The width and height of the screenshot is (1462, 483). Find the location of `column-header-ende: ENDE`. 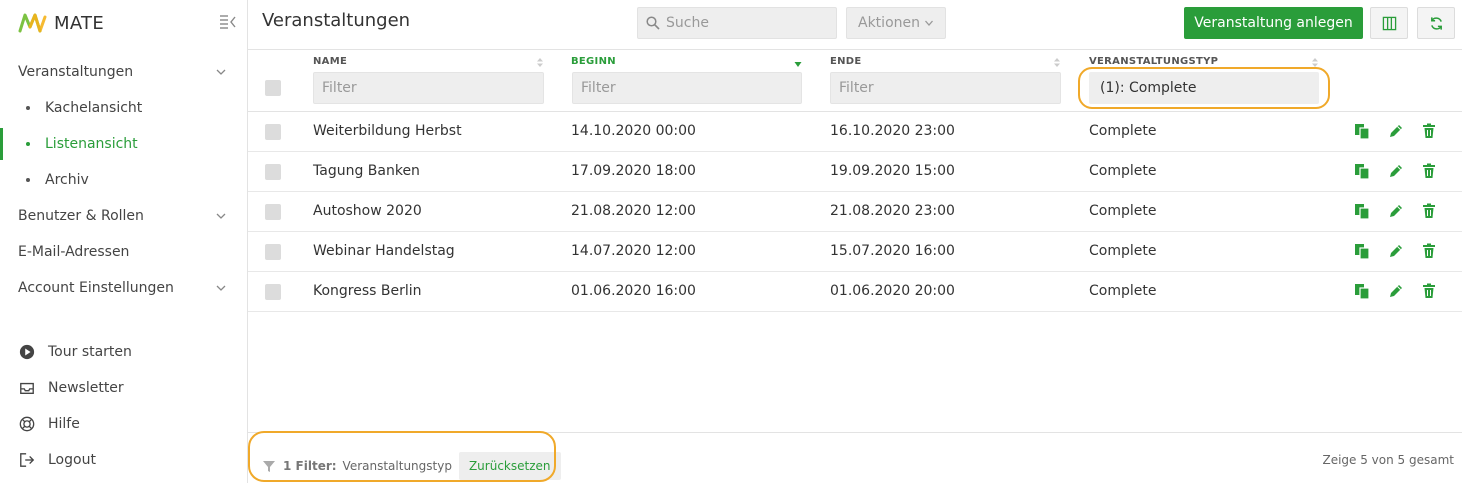

column-header-ende: ENDE is located at coordinates (846, 61).